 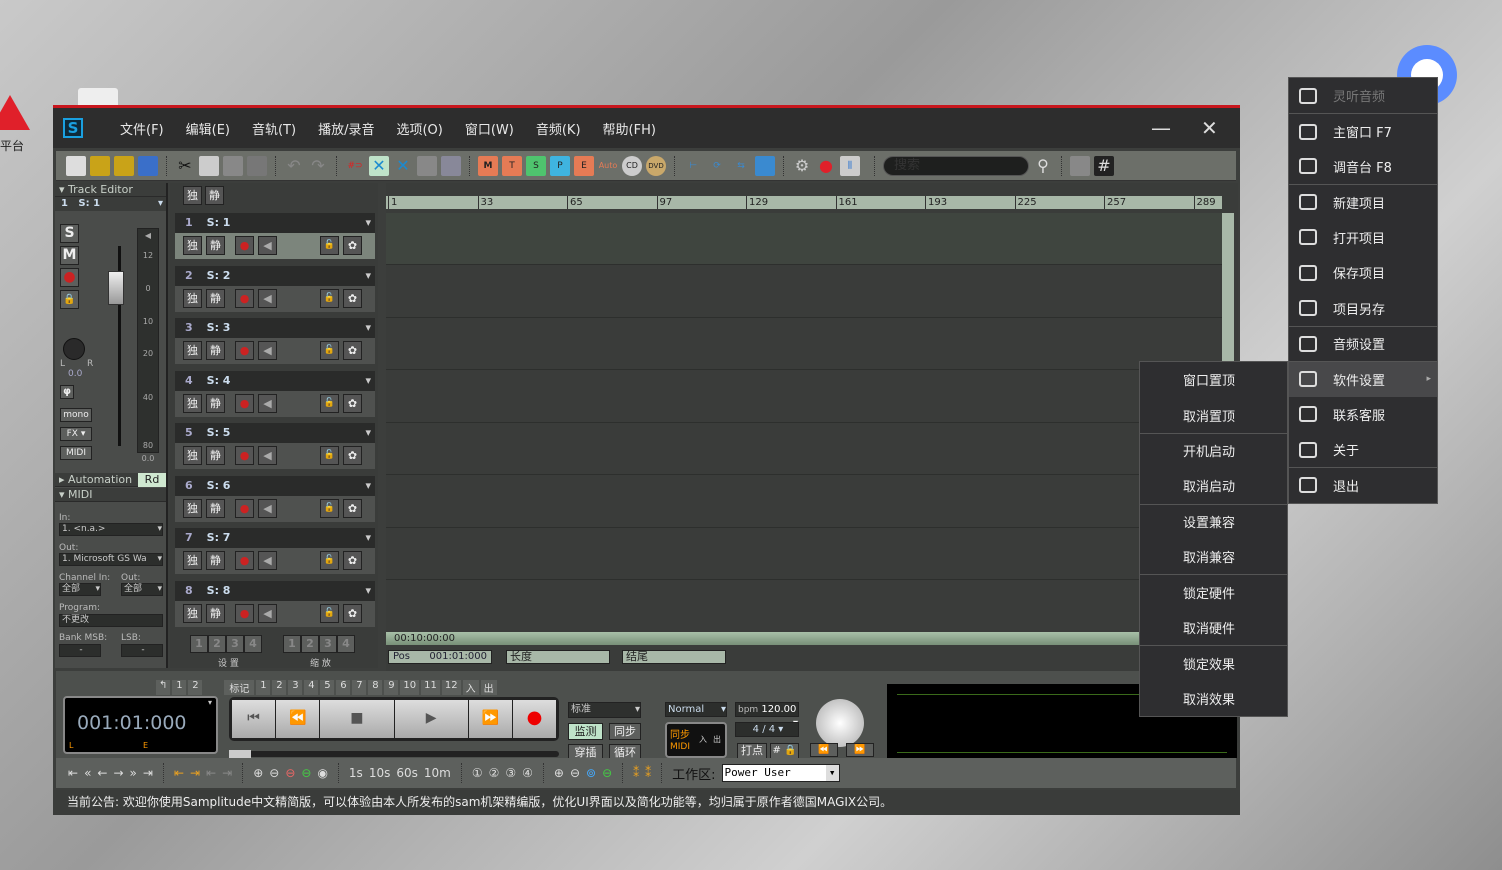 What do you see at coordinates (142, 128) in the screenshot?
I see `menu-file: 文件(F)` at bounding box center [142, 128].